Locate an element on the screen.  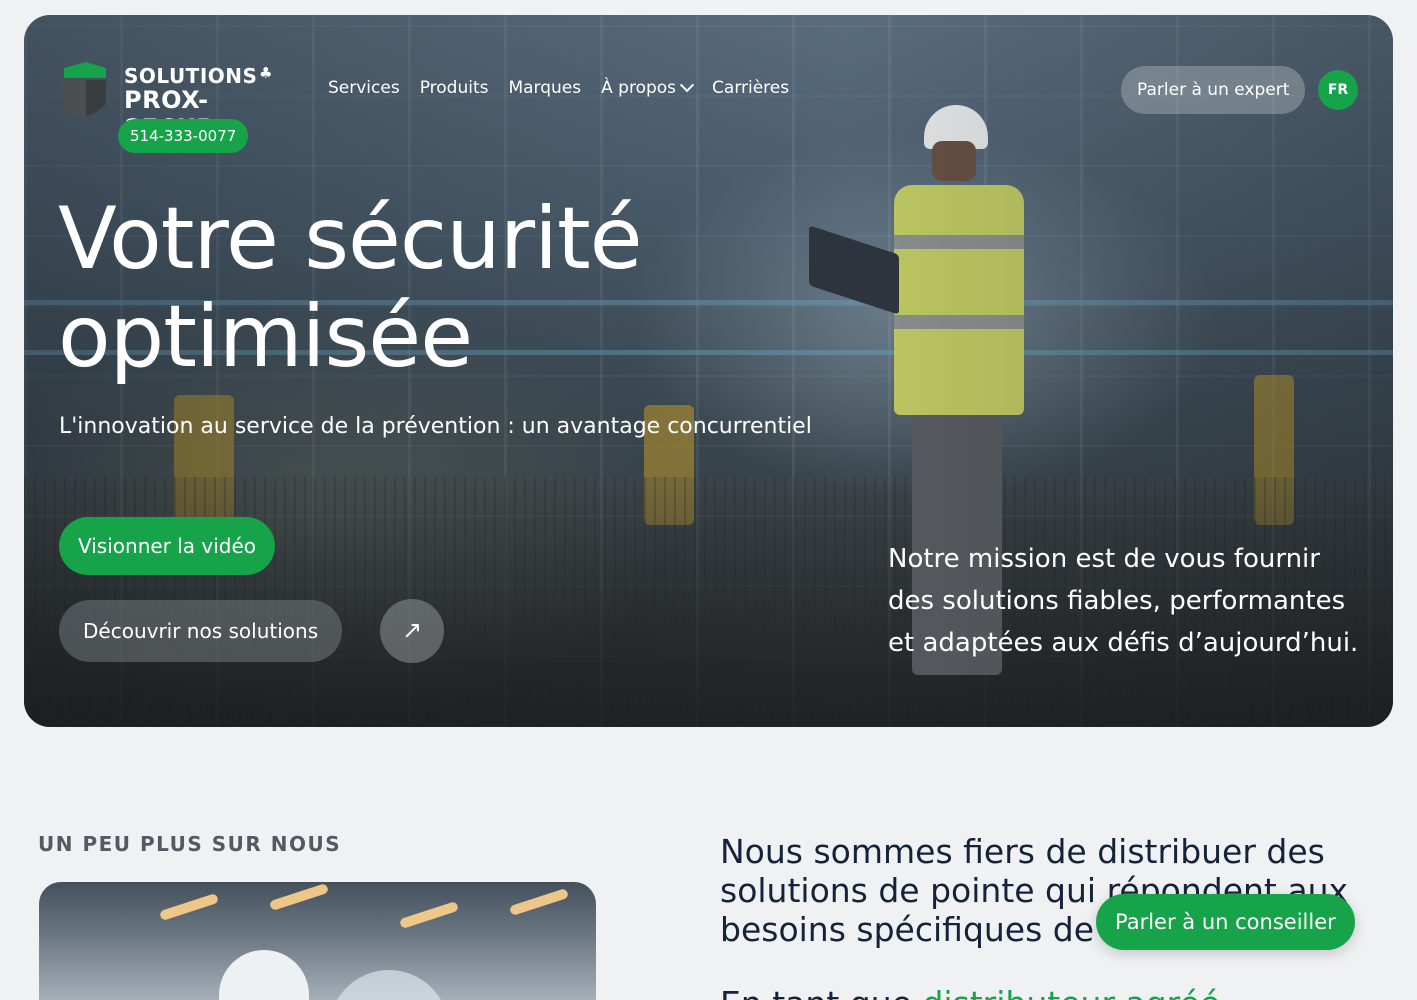
nav-item-label: Marques is located at coordinates (545, 88).